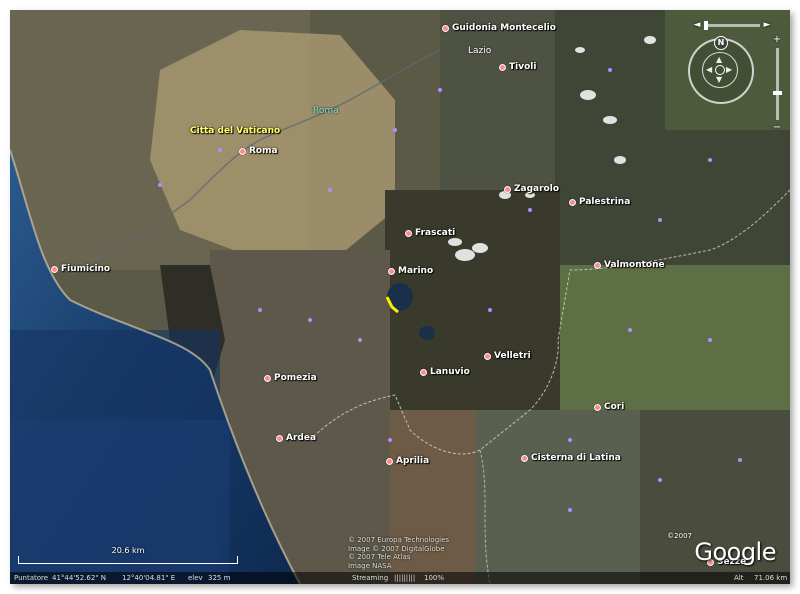  I want to click on rome-city-label: Roma, so click(326, 111).